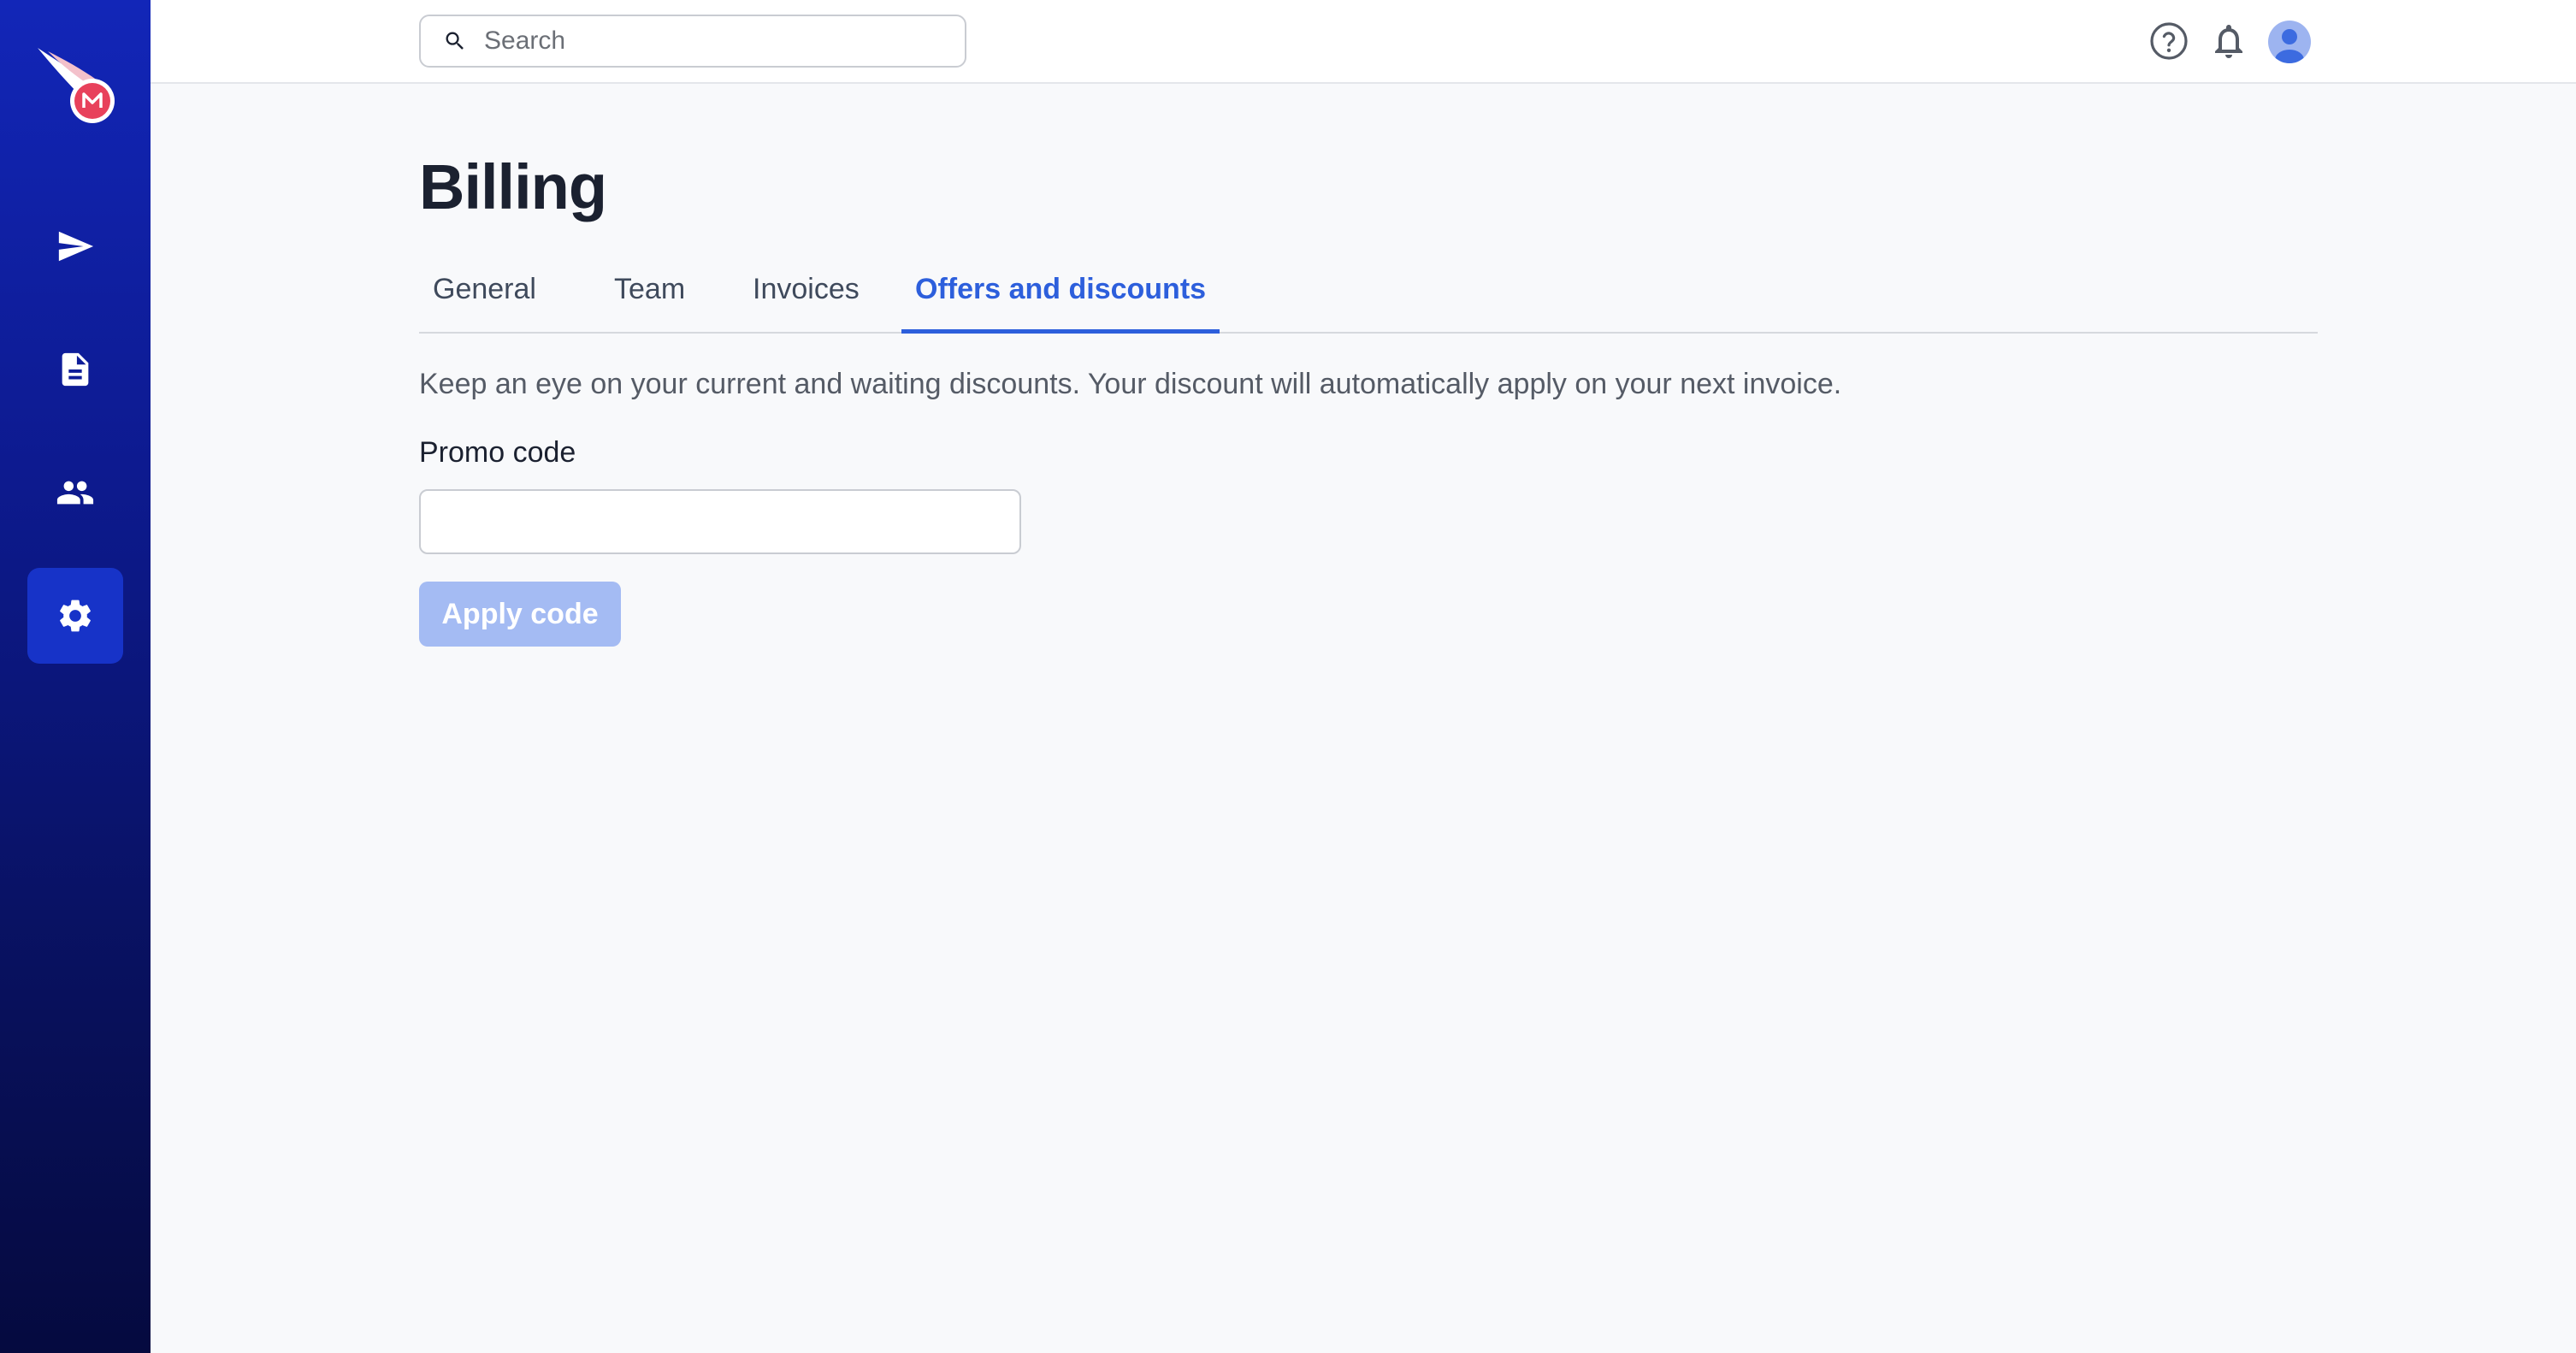 Image resolution: width=2576 pixels, height=1353 pixels. Describe the element at coordinates (75, 87) in the screenshot. I see `comet-logo-icon` at that location.